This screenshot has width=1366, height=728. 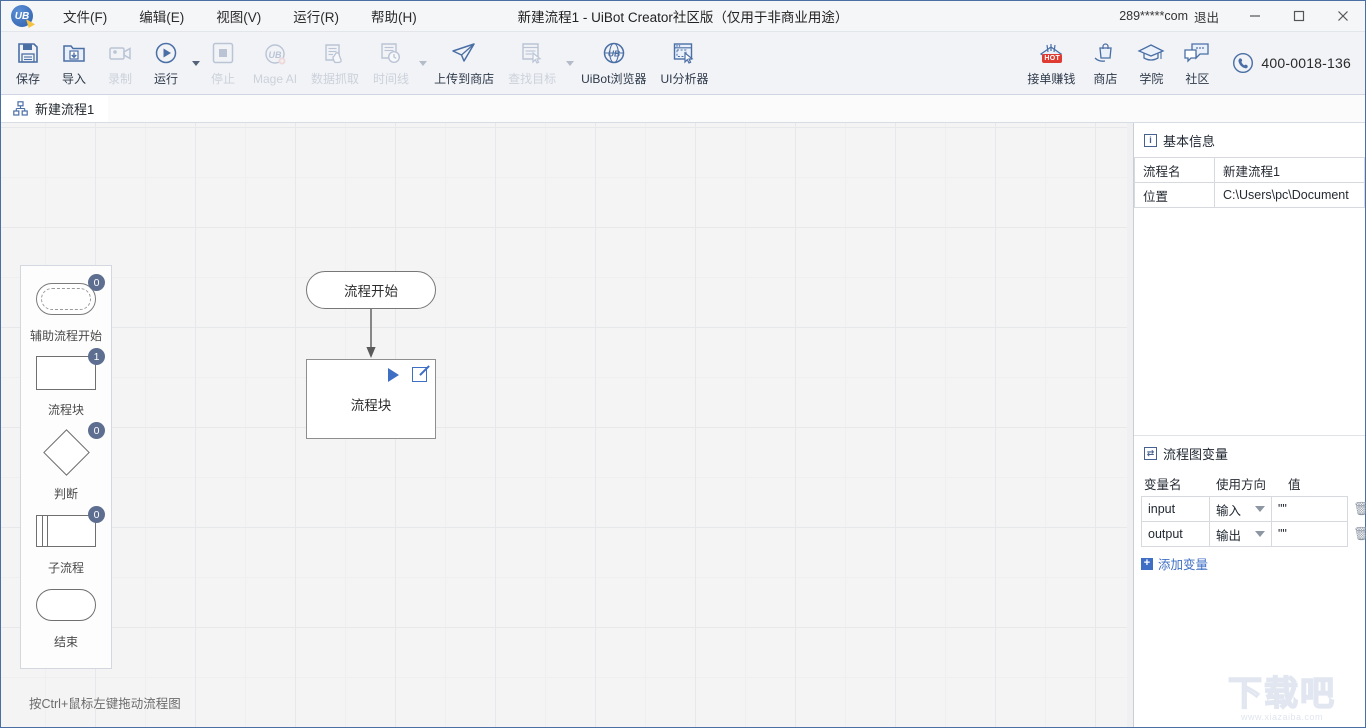 What do you see at coordinates (85, 16) in the screenshot?
I see `menu-file: 文件(F)` at bounding box center [85, 16].